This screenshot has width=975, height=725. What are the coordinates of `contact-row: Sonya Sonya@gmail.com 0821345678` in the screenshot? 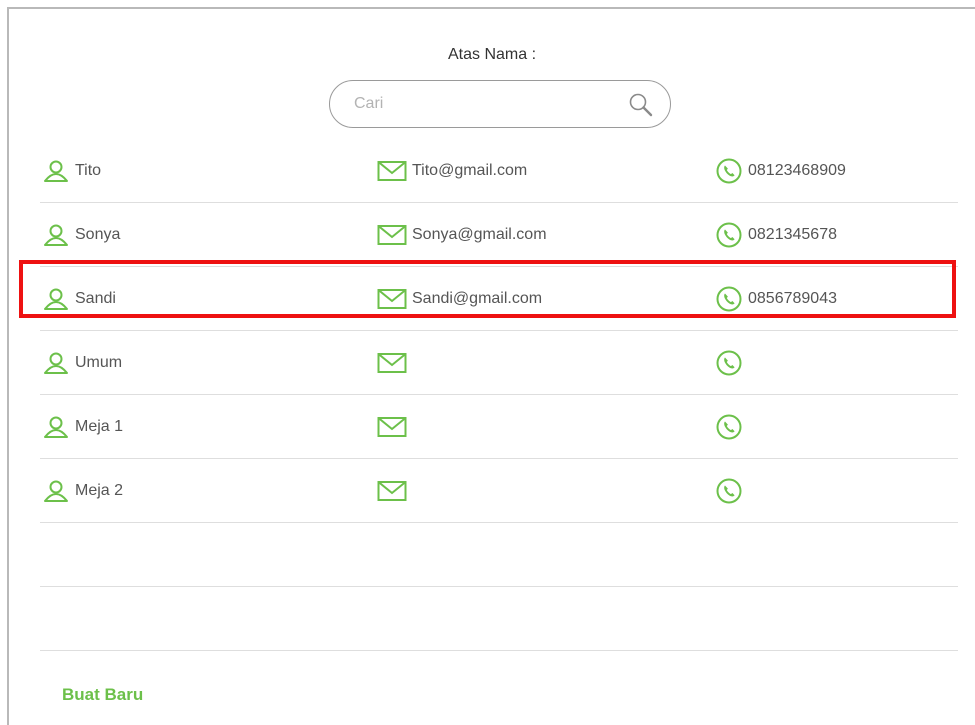 It's located at (499, 235).